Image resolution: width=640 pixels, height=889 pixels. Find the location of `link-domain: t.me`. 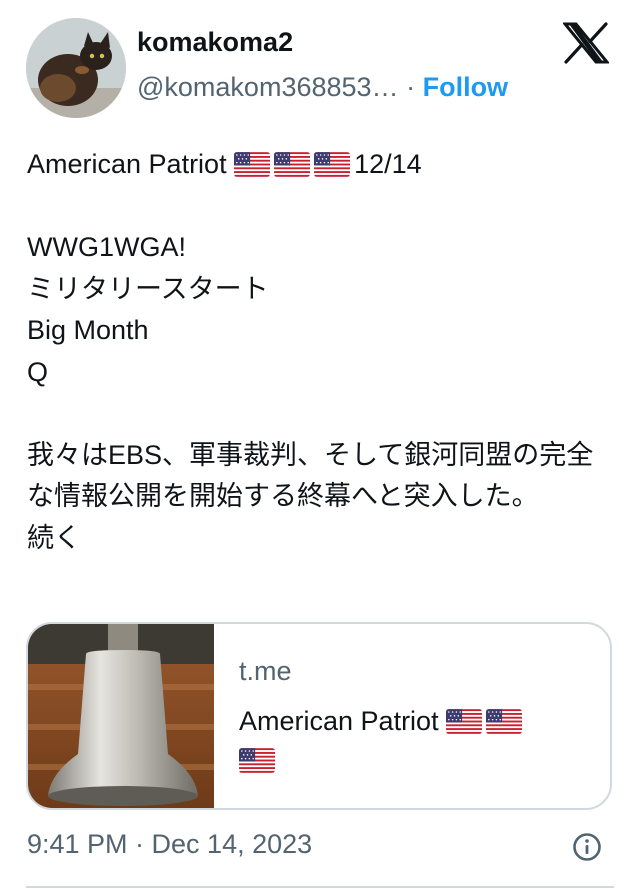

link-domain: t.me is located at coordinates (265, 671).